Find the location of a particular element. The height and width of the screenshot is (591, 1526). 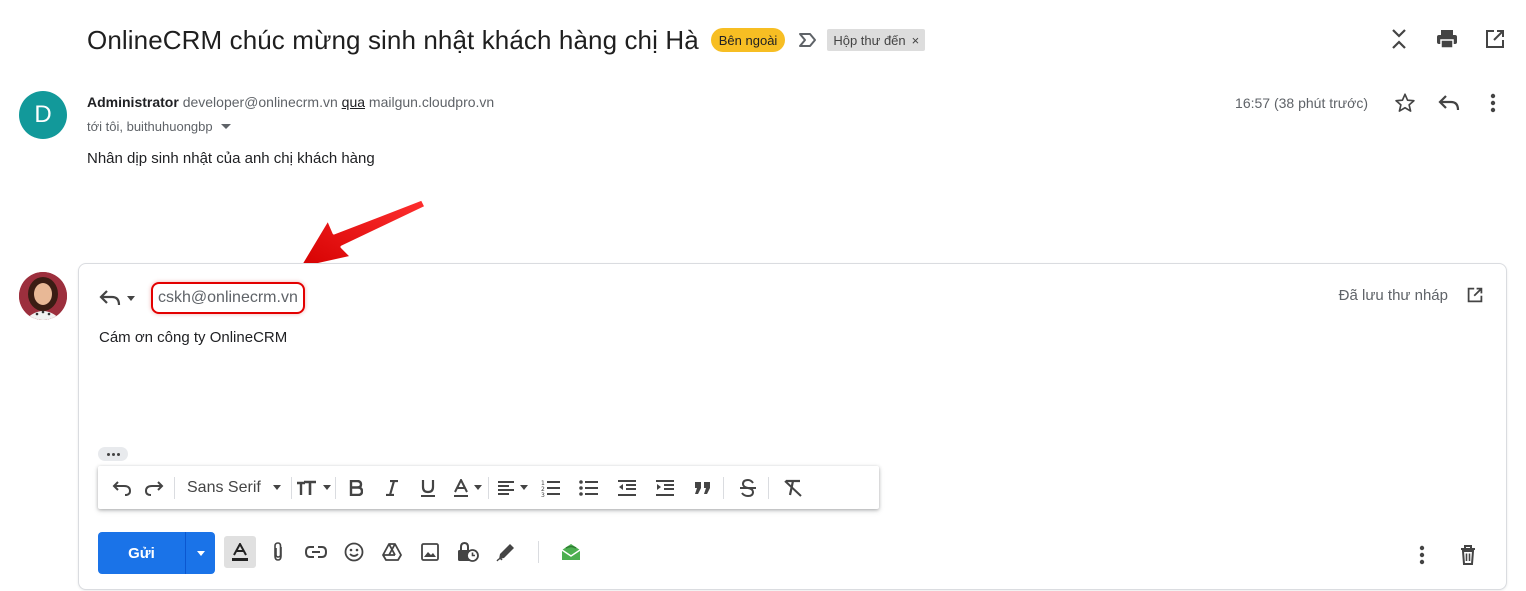

quote-icon is located at coordinates (703, 488).